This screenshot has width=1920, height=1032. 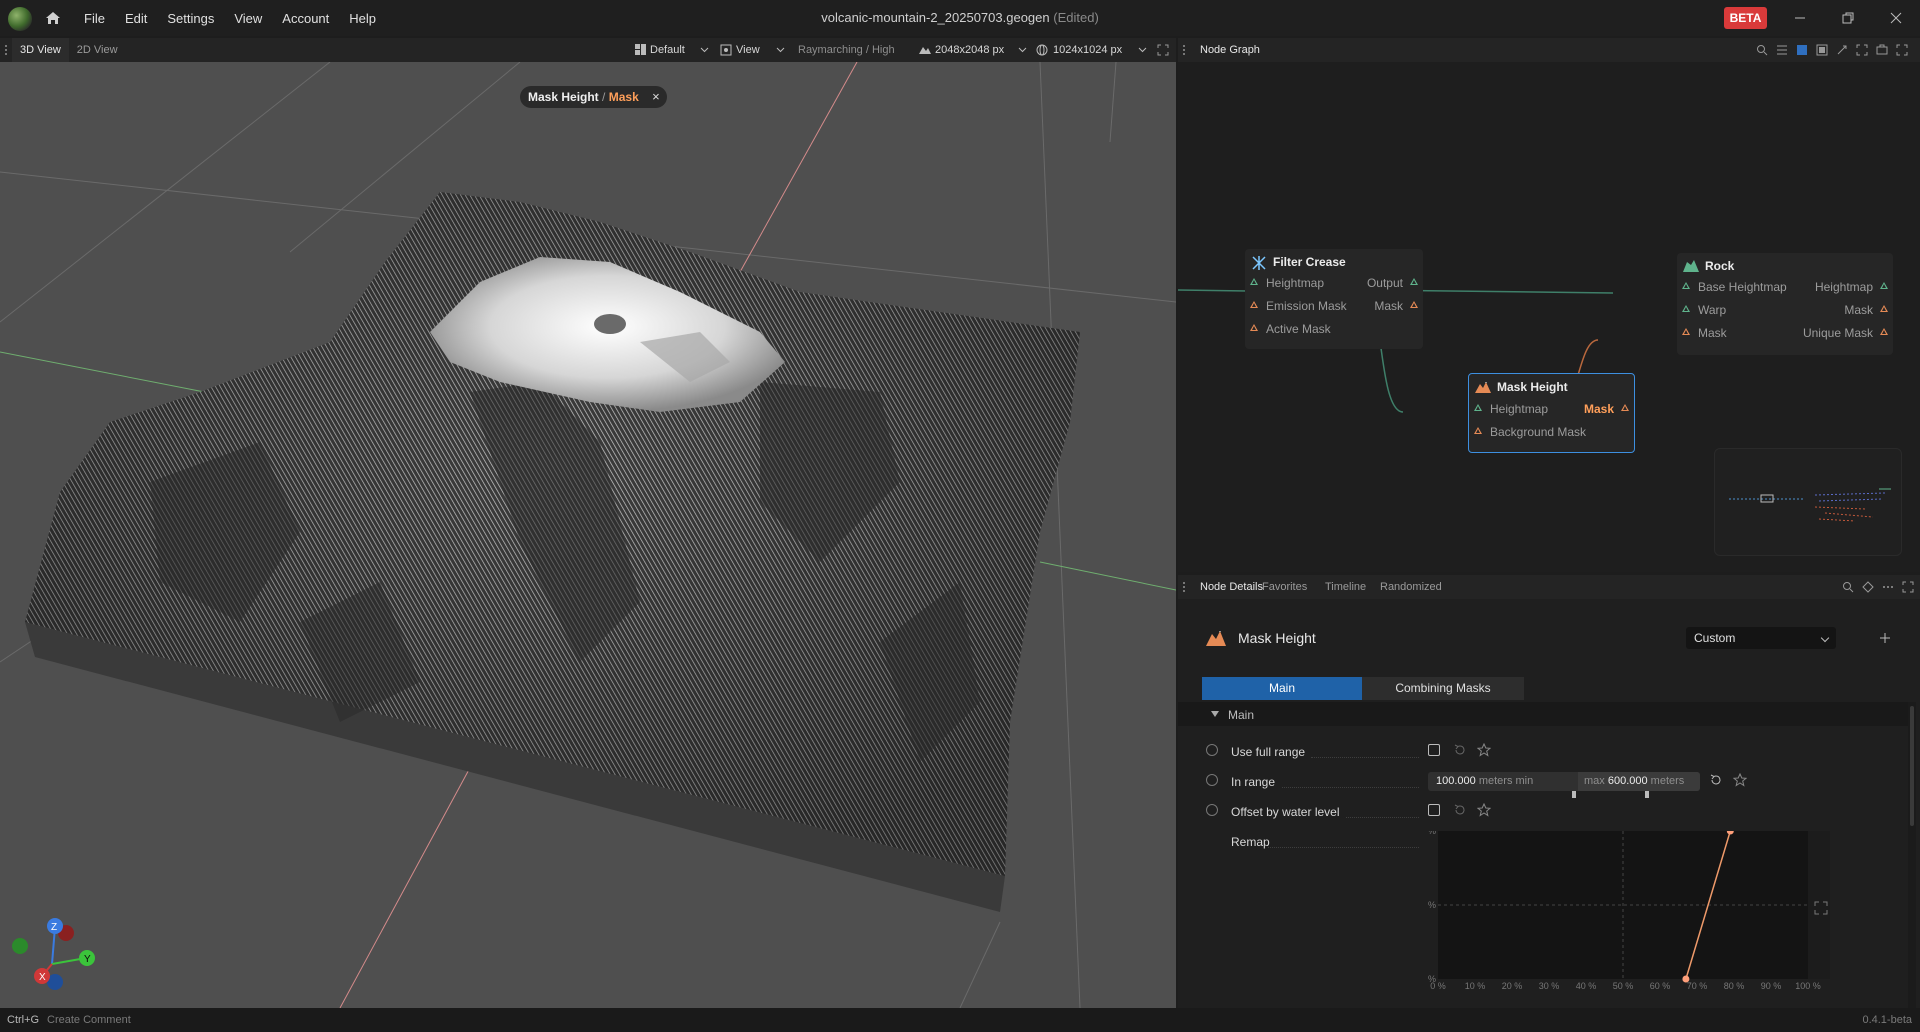 I want to click on section-header: Main, so click(x=1543, y=714).